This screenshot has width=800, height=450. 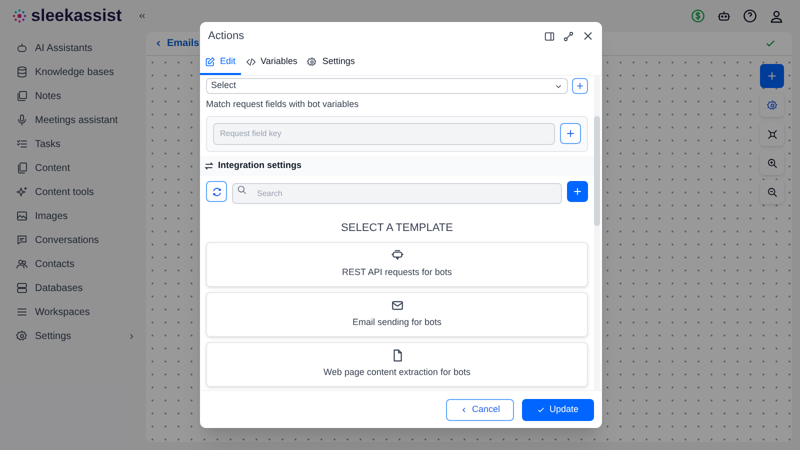 I want to click on tab: Edit, so click(x=220, y=63).